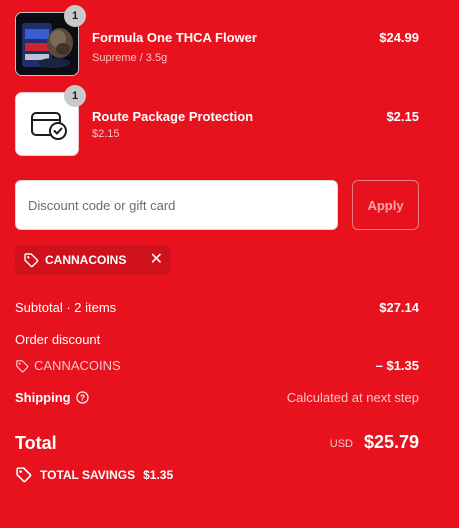 The height and width of the screenshot is (528, 459). Describe the element at coordinates (158, 474) in the screenshot. I see `savings-value: $1.35` at that location.